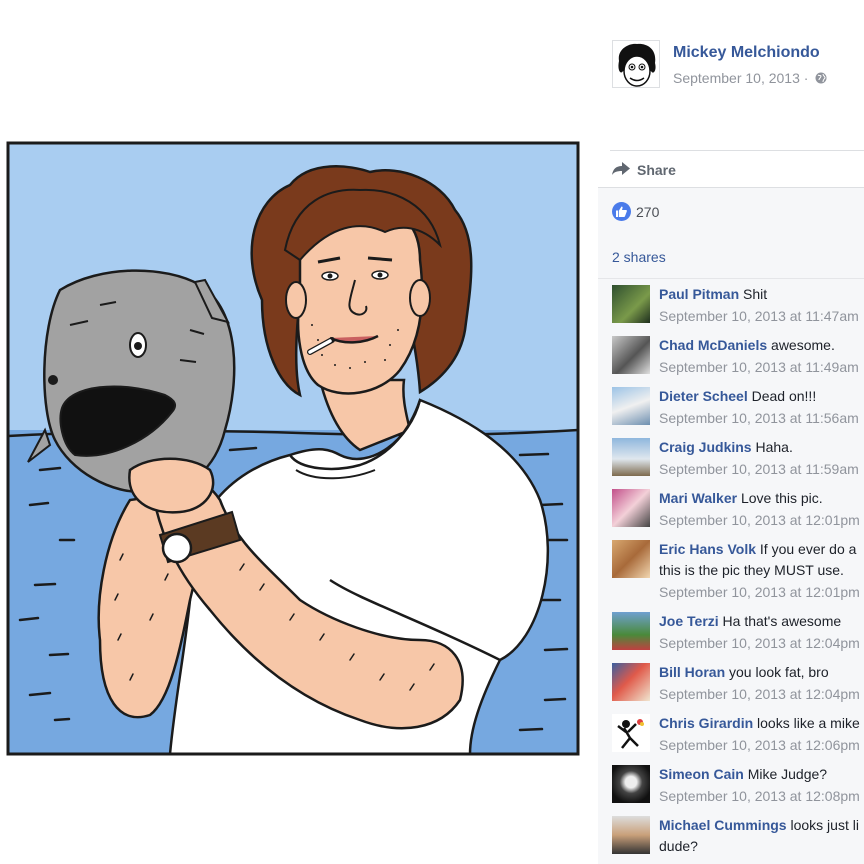 This screenshot has width=864, height=864. Describe the element at coordinates (787, 774) in the screenshot. I see `comment-text: Mike Judge?` at that location.